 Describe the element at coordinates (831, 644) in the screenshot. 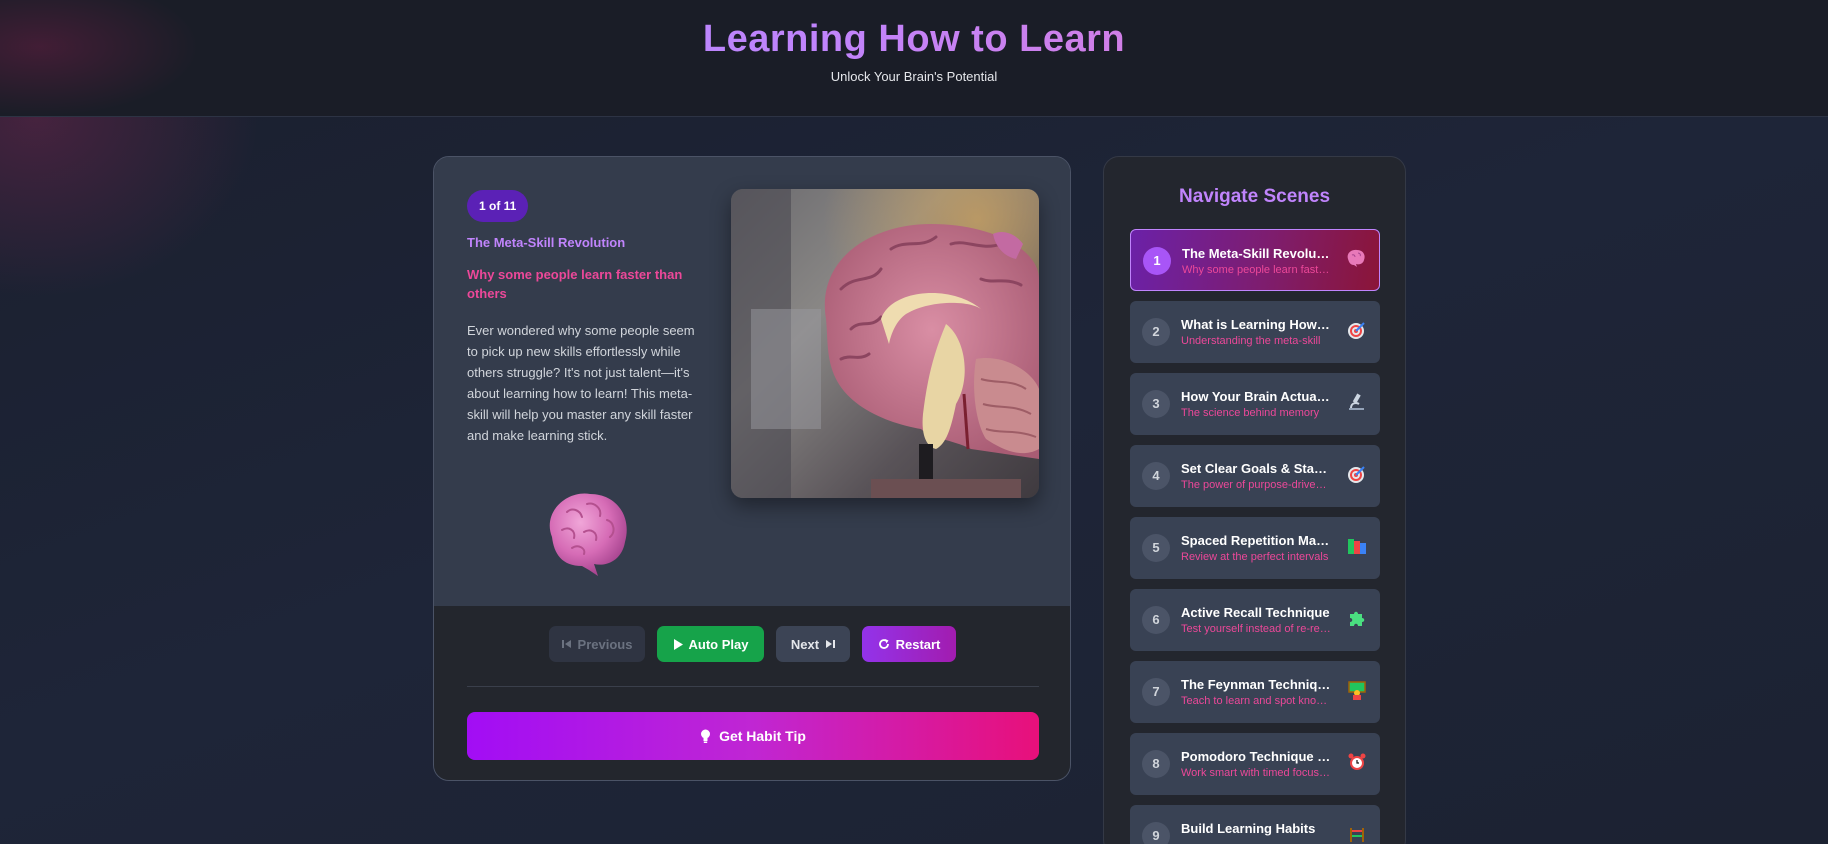

I see `skip-forward-icon` at that location.